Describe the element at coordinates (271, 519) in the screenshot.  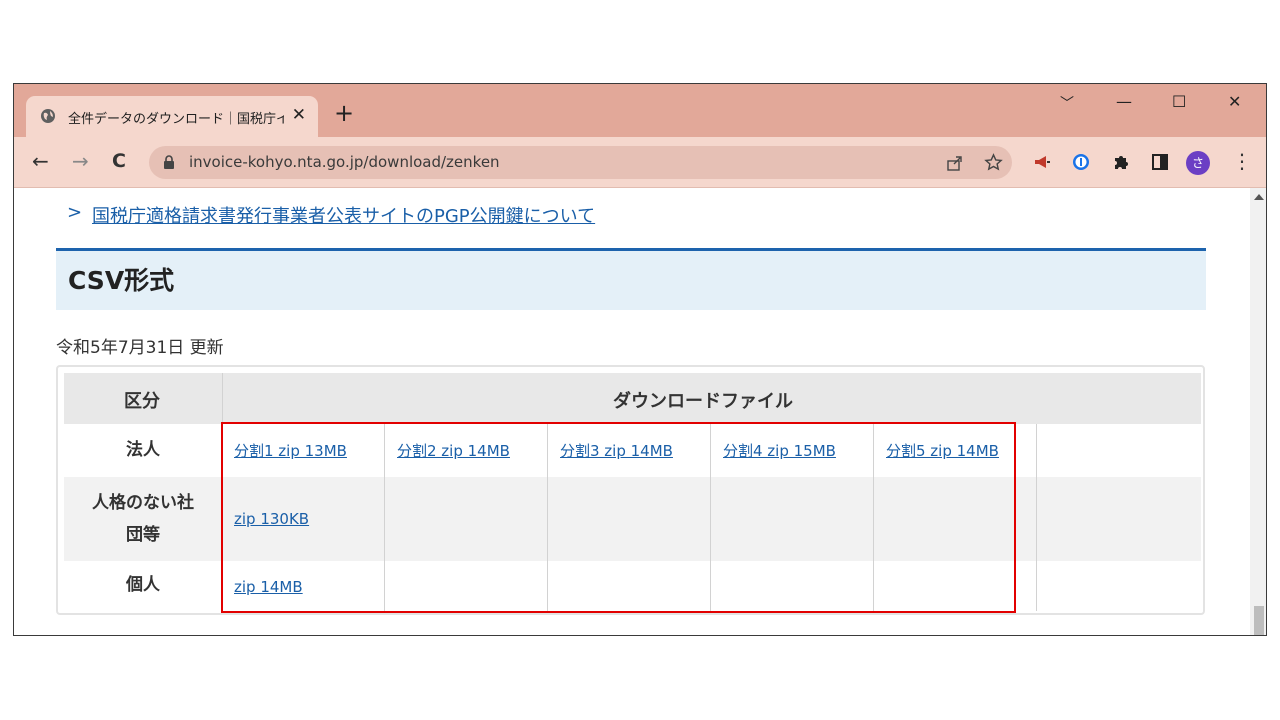
I see `download-link: zip 130KB` at that location.